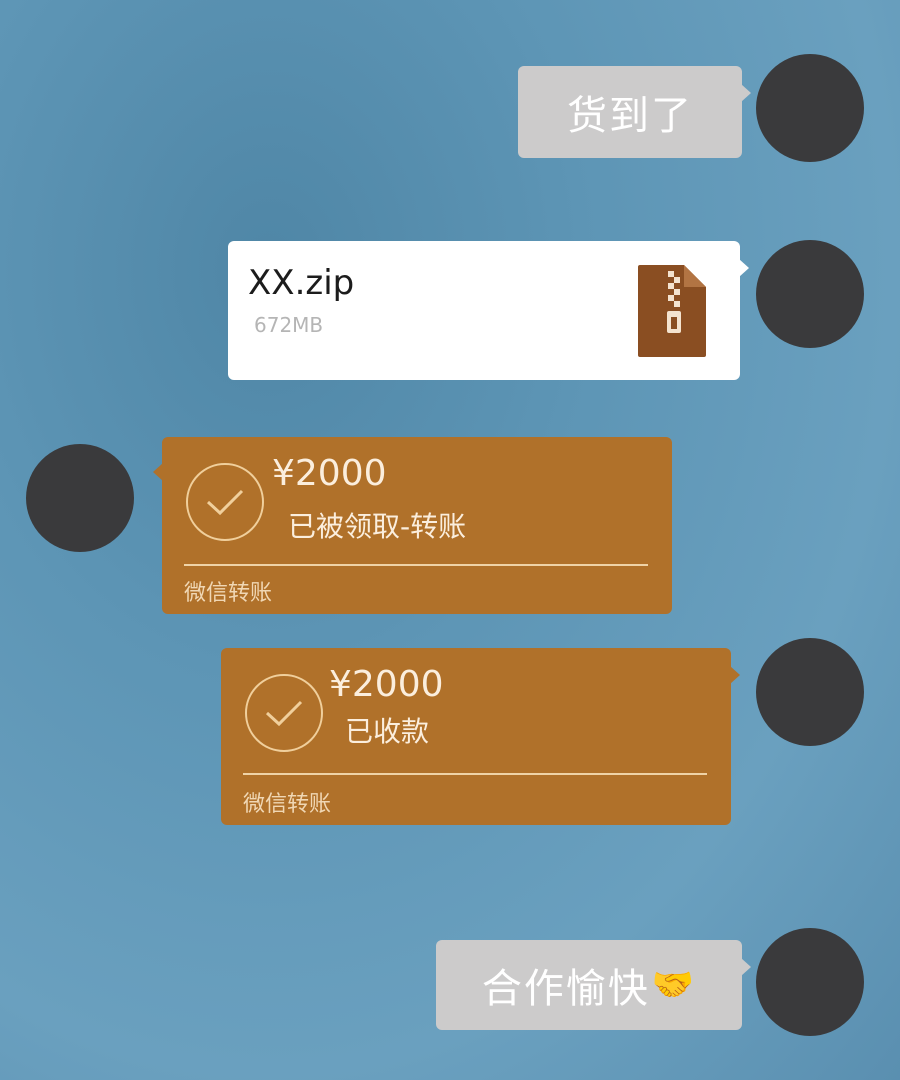  I want to click on transfer-card: ¥2000 已被领取-转账 微信转账, so click(412, 525).